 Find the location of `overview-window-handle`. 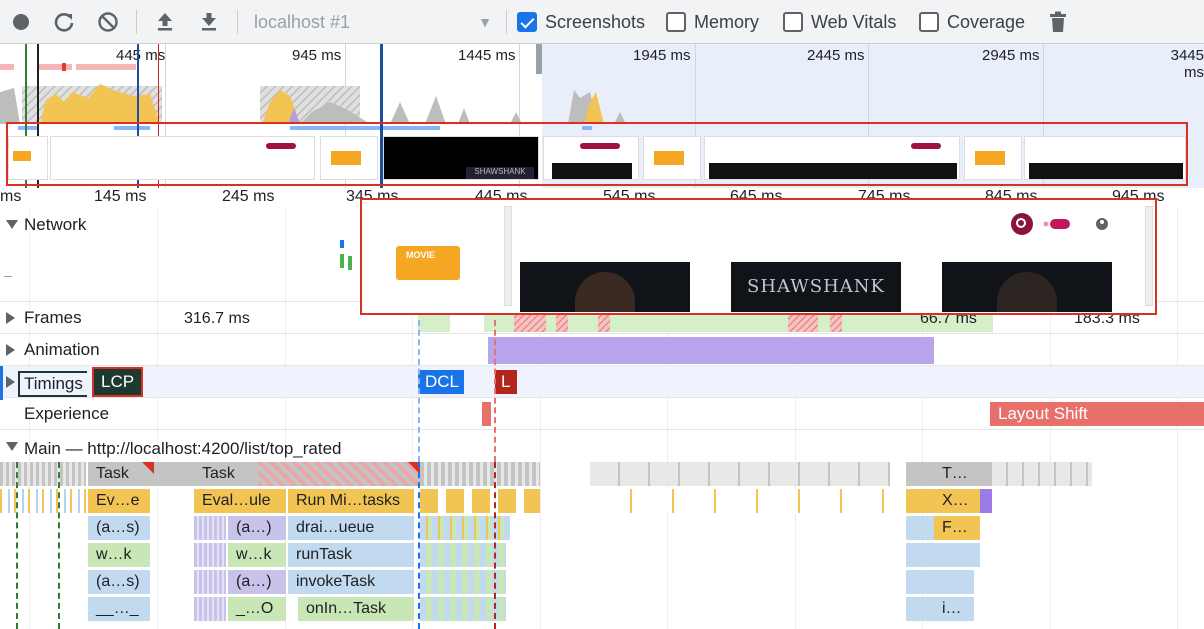

overview-window-handle is located at coordinates (539, 59).